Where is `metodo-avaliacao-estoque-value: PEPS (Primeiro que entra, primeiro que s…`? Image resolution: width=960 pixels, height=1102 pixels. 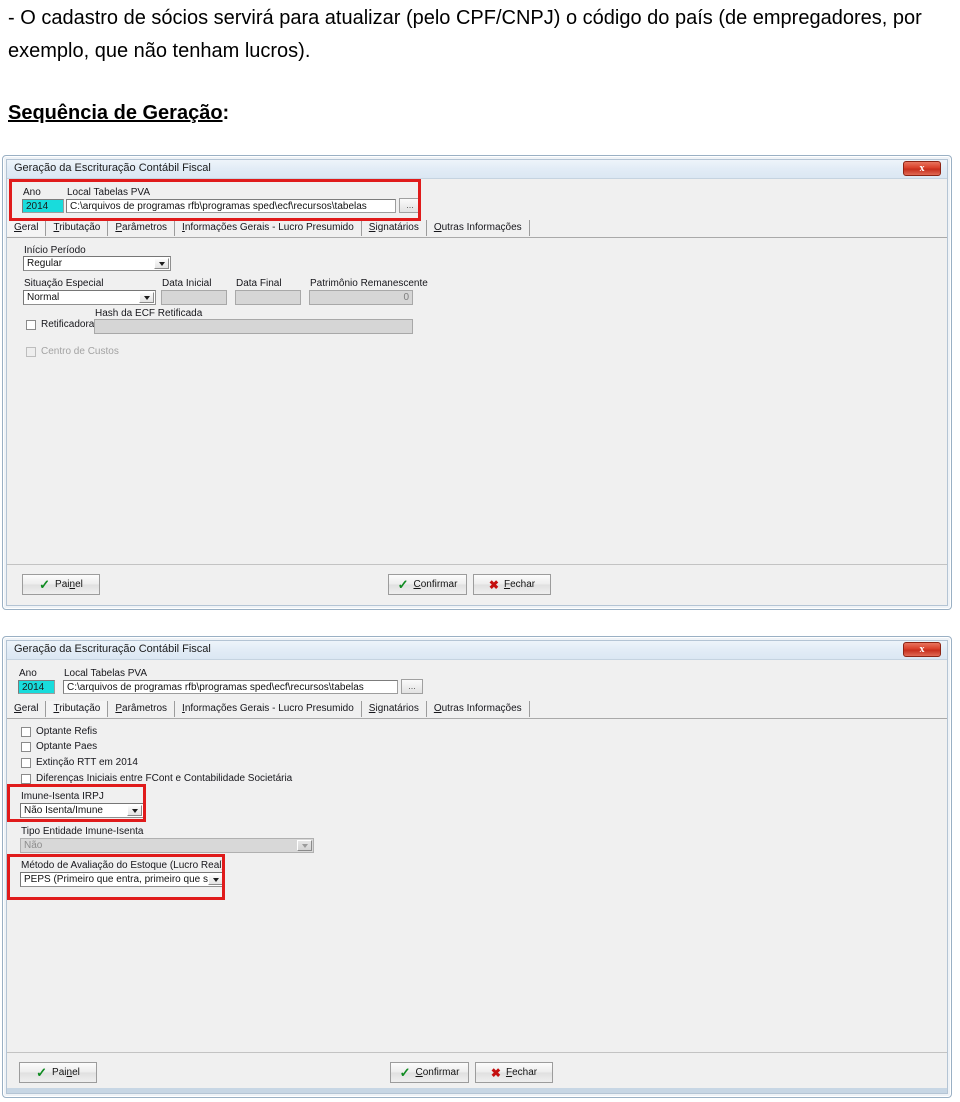
metodo-avaliacao-estoque-value: PEPS (Primeiro que entra, primeiro que s… is located at coordinates (122, 879).